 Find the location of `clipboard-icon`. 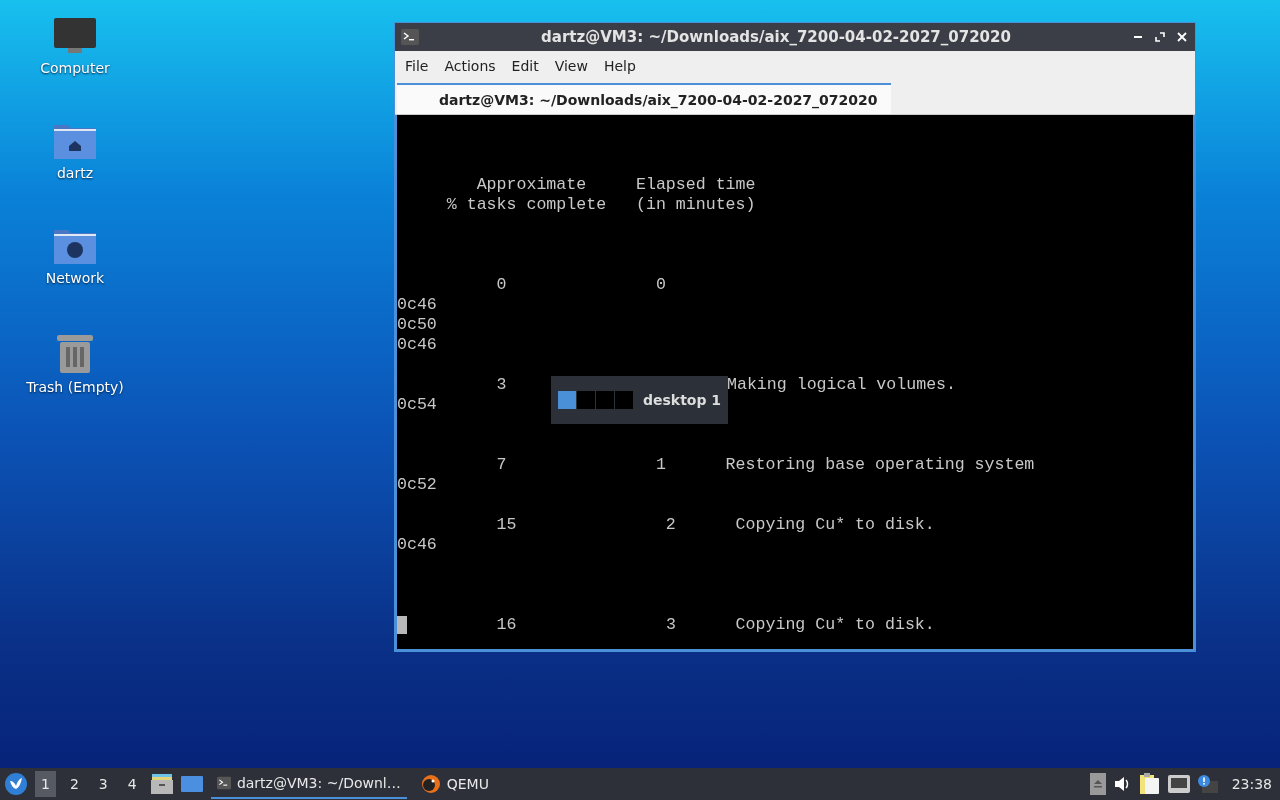

clipboard-icon is located at coordinates (1149, 784).